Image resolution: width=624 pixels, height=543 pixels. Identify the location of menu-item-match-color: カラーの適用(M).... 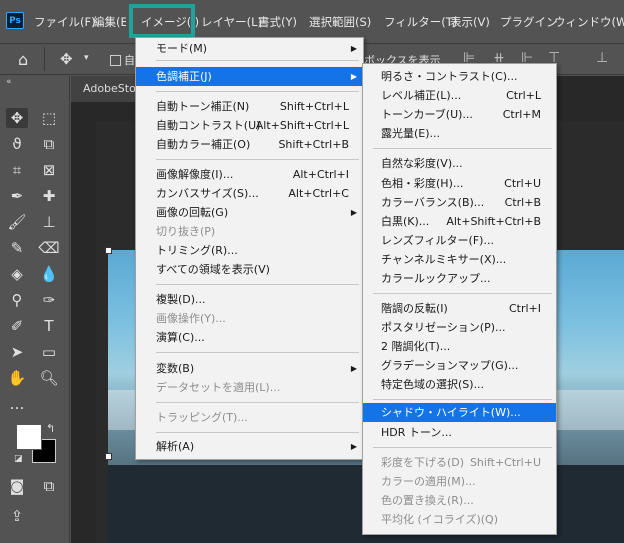
(428, 481).